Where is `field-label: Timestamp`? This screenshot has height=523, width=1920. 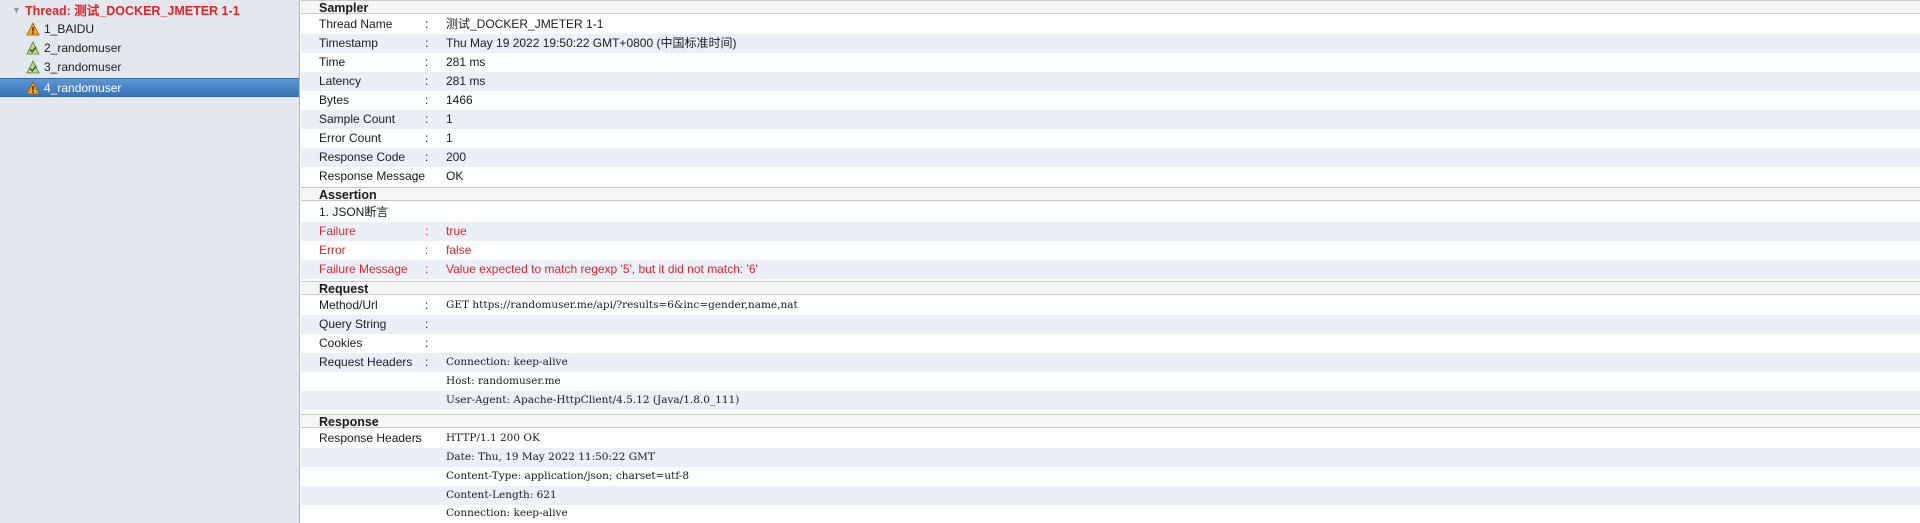
field-label: Timestamp is located at coordinates (348, 43).